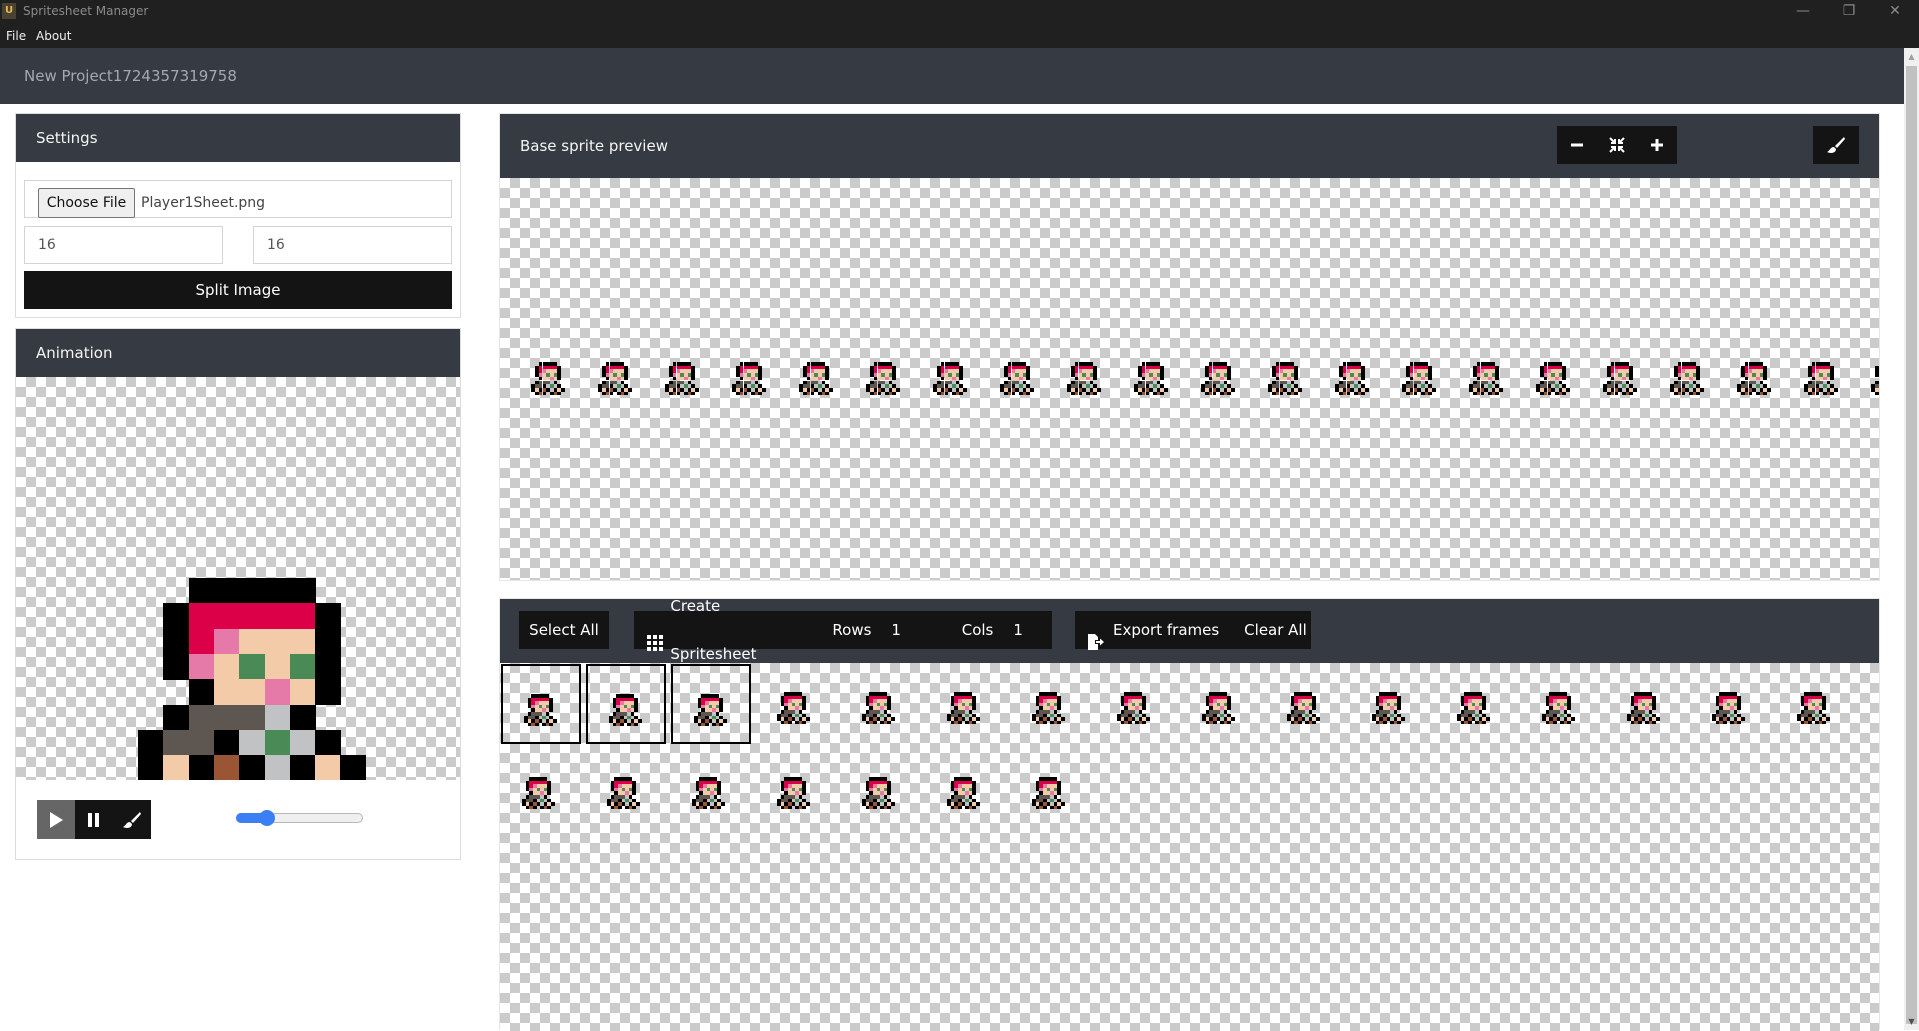 The height and width of the screenshot is (1031, 1919). I want to click on zoom-in-icon, so click(1657, 145).